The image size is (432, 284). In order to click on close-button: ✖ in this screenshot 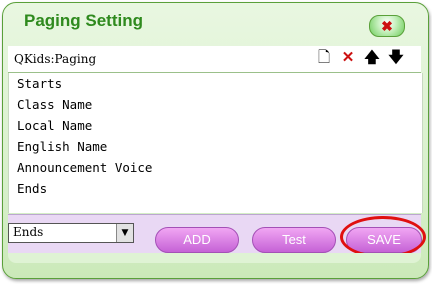, I will do `click(387, 26)`.